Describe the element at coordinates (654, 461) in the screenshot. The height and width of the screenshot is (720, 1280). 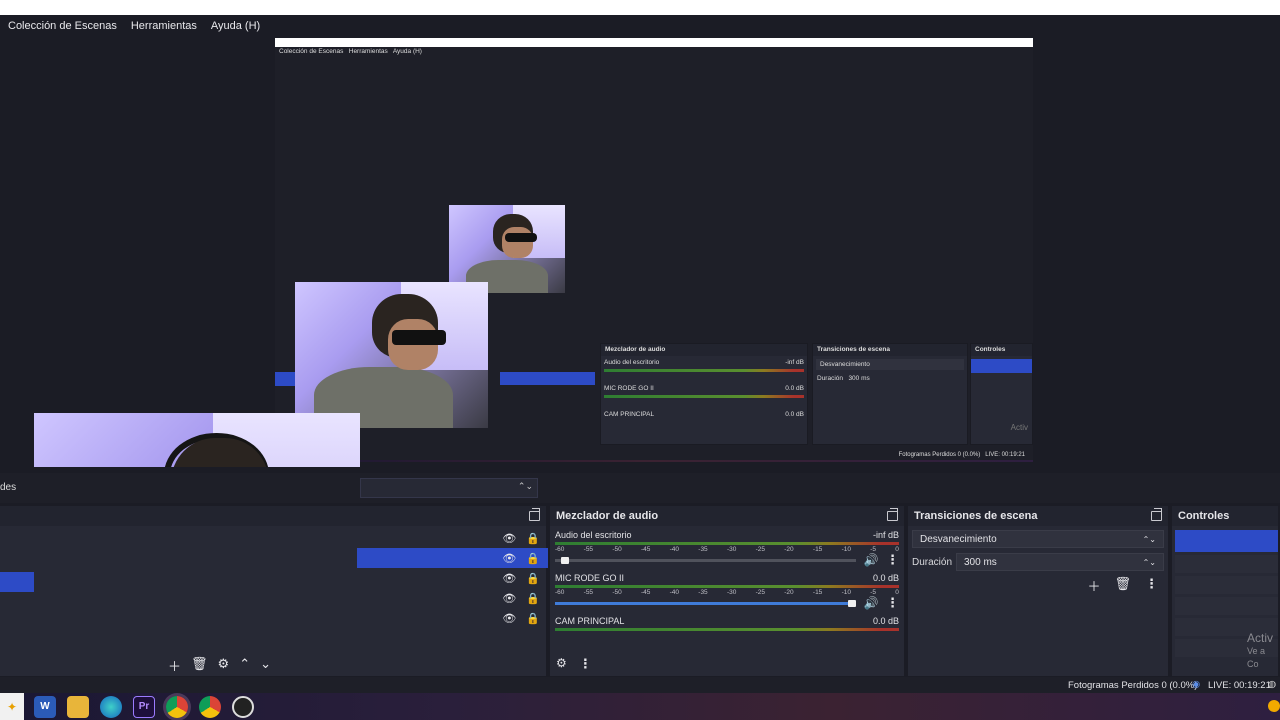
I see `mid-taskbar` at that location.